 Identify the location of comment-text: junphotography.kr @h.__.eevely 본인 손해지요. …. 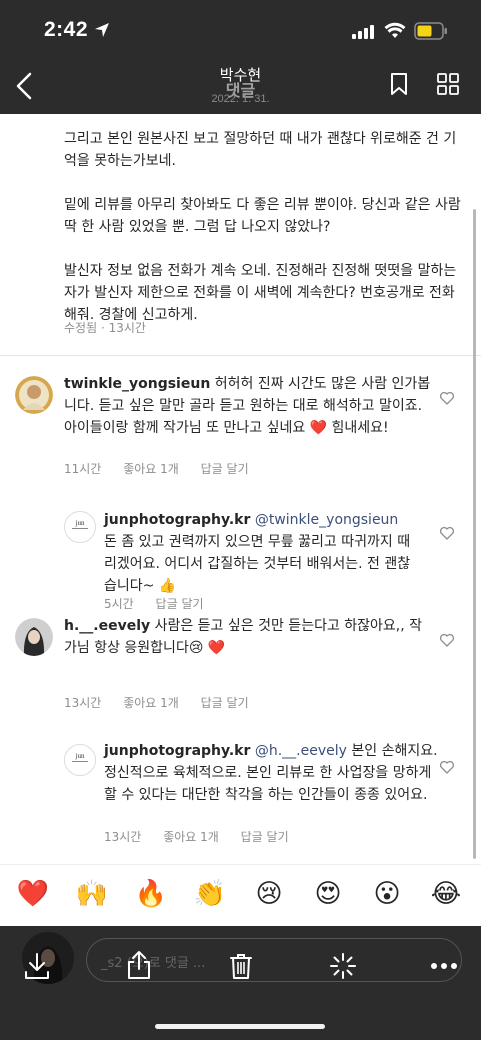
(274, 773).